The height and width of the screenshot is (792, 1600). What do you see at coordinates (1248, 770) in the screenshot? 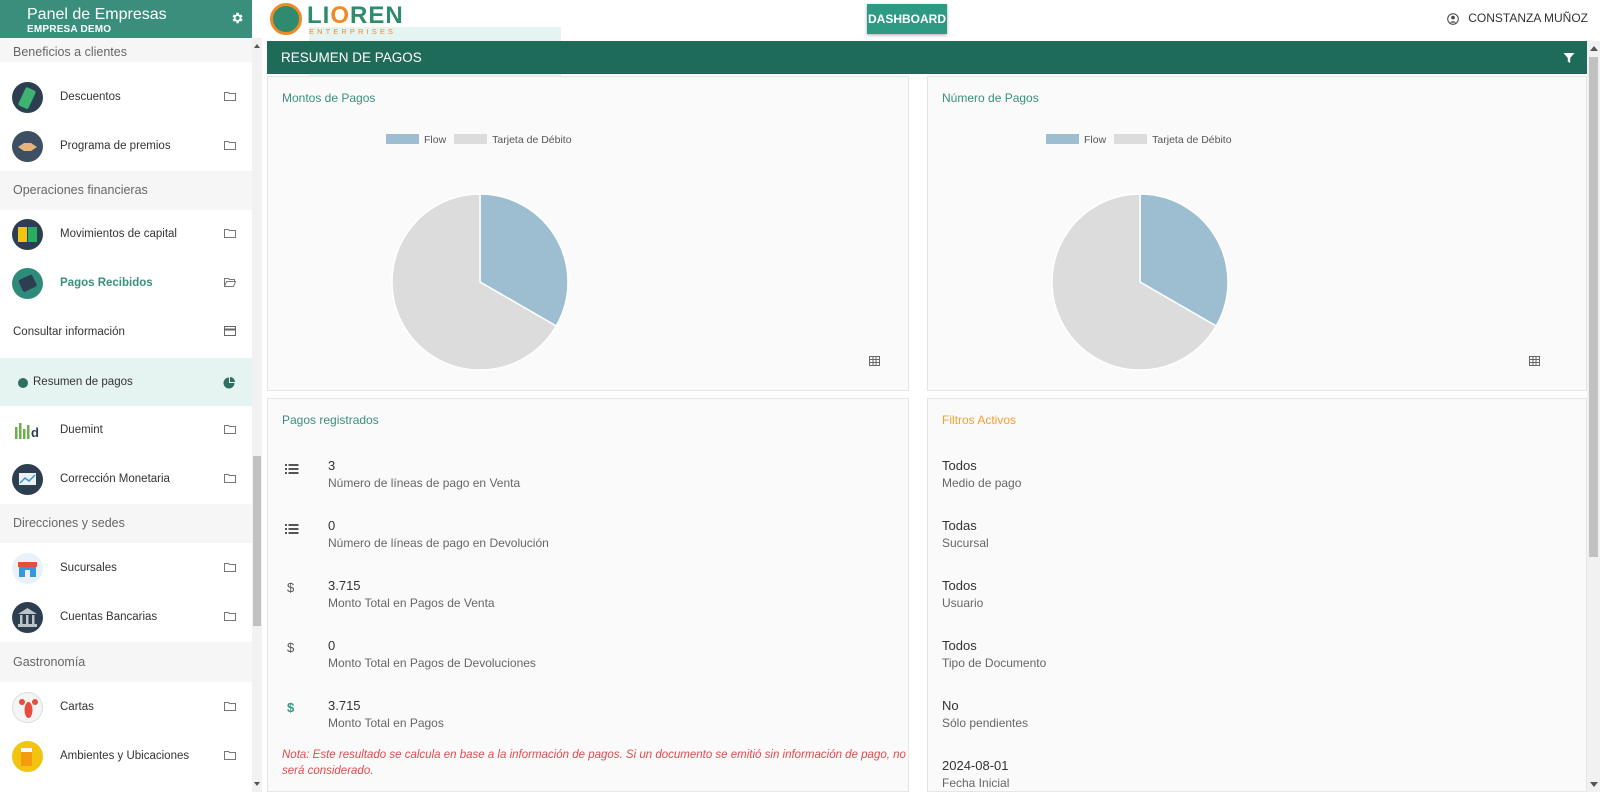
I see `filter-fecha-inicial: 2024-08-01 Fecha Inicial` at bounding box center [1248, 770].